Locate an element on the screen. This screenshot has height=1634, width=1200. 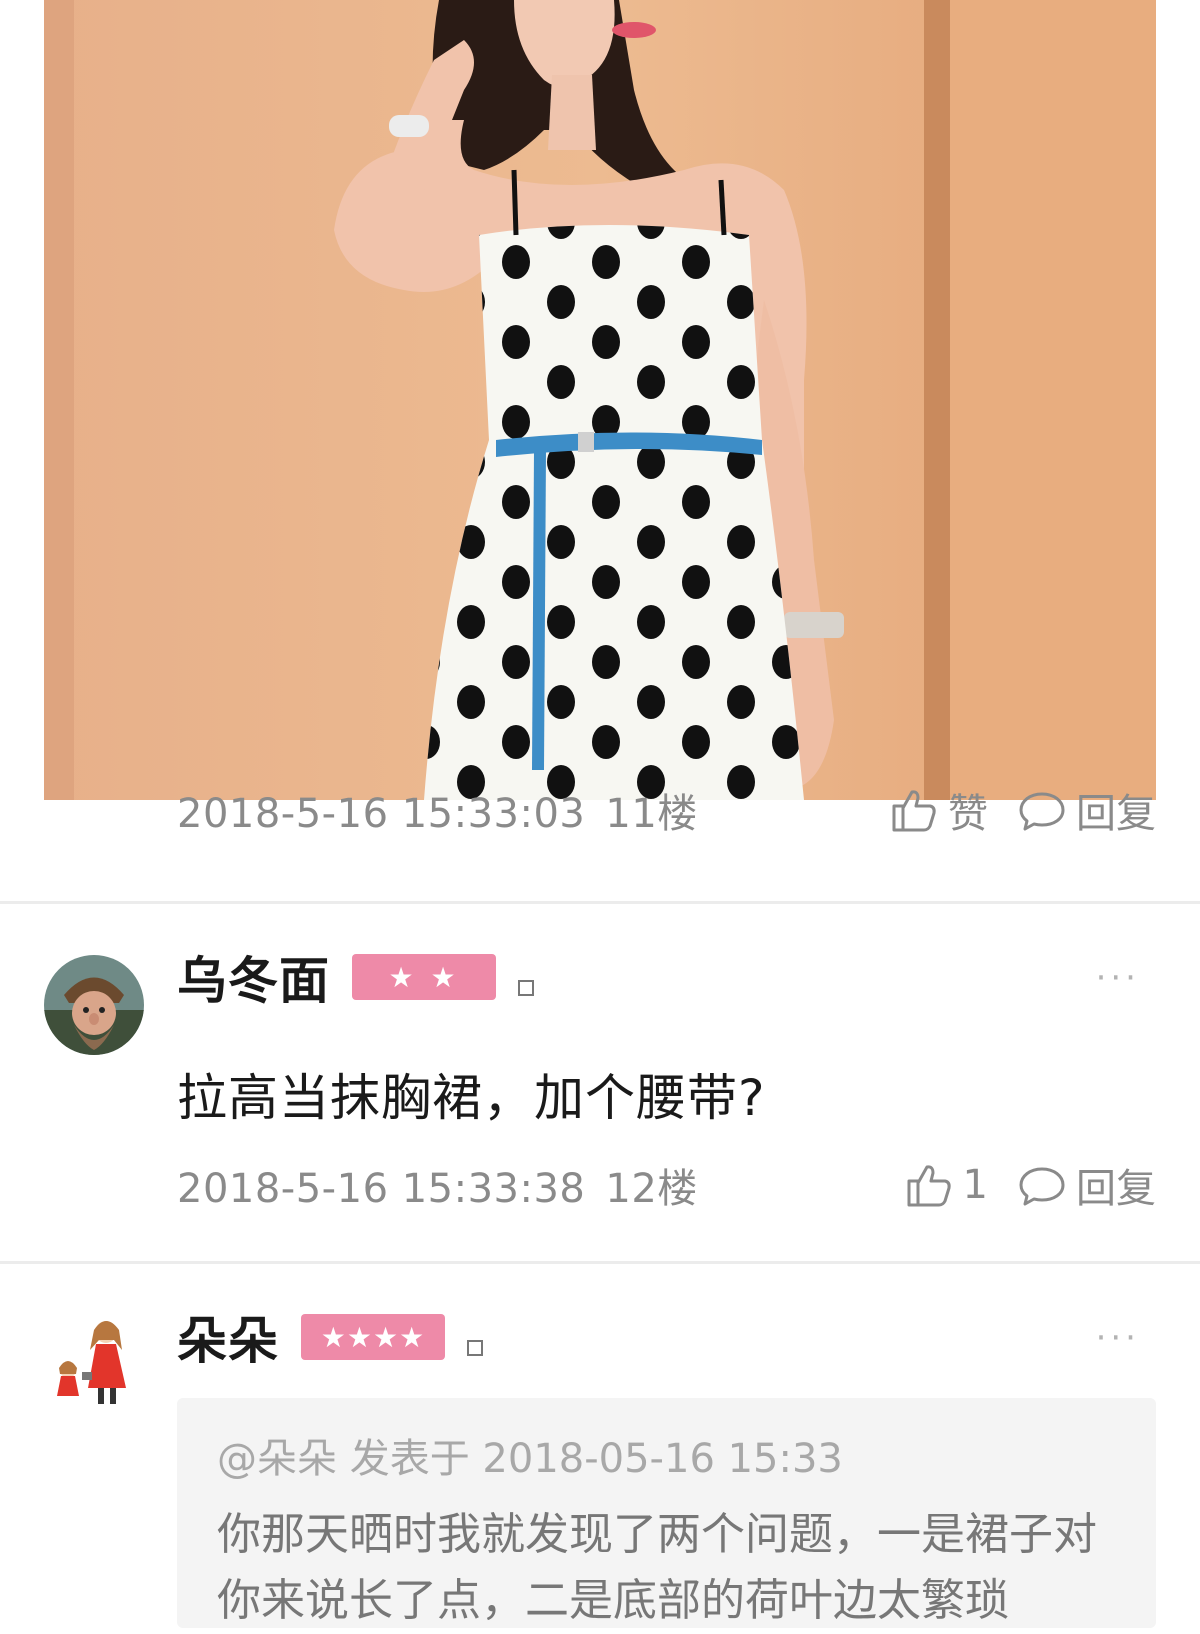
dwarf-avatar-image is located at coordinates (94, 1005).